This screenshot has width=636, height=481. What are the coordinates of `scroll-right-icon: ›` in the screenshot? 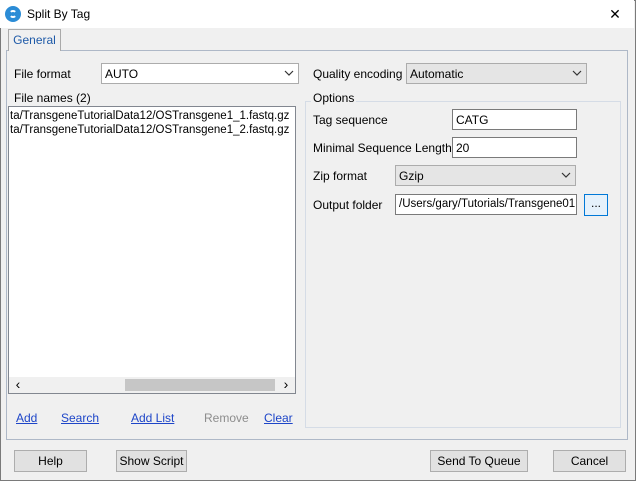 It's located at (286, 385).